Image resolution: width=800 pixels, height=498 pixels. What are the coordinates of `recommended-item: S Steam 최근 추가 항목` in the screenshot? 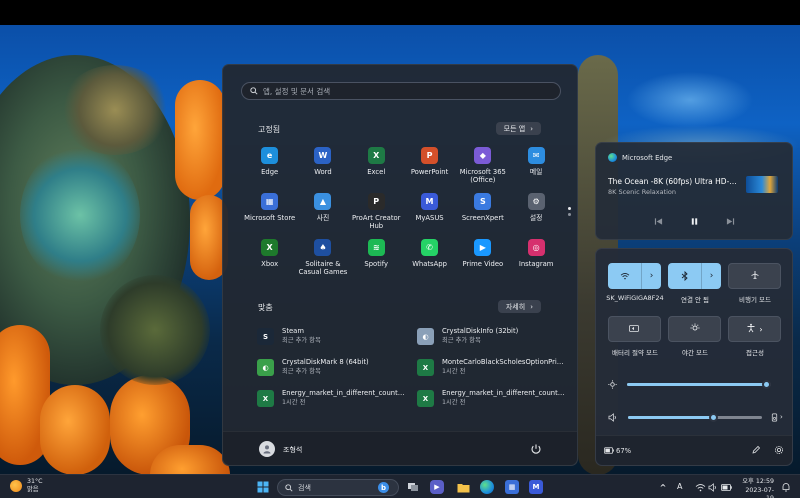 It's located at (337, 342).